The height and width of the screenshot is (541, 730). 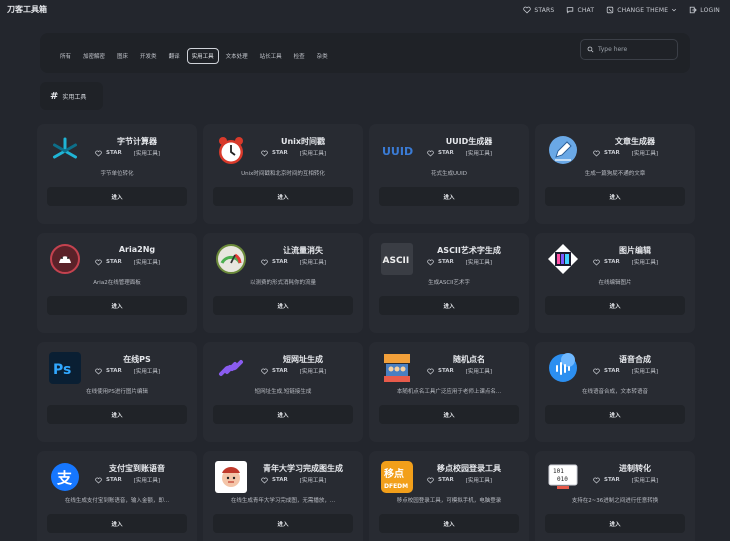 What do you see at coordinates (635, 141) in the screenshot?
I see `tool-title: 文章生成器` at bounding box center [635, 141].